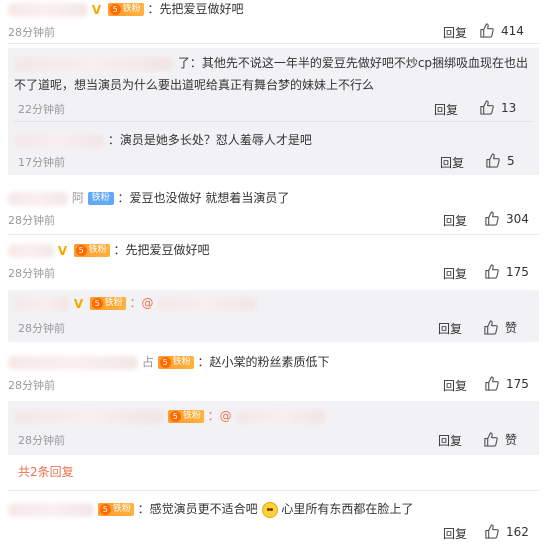 This screenshot has width=548, height=553. What do you see at coordinates (77, 198) in the screenshot?
I see `username-tail: 阿` at bounding box center [77, 198].